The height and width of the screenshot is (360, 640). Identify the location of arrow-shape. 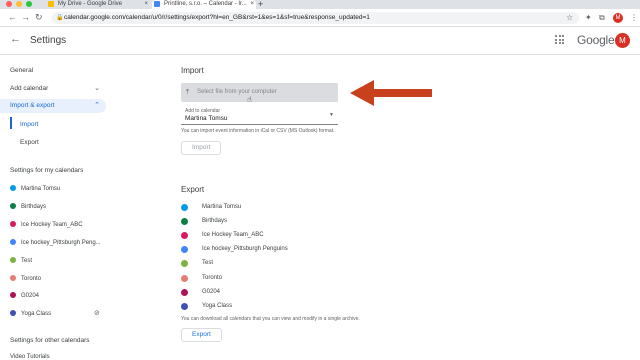
(391, 93).